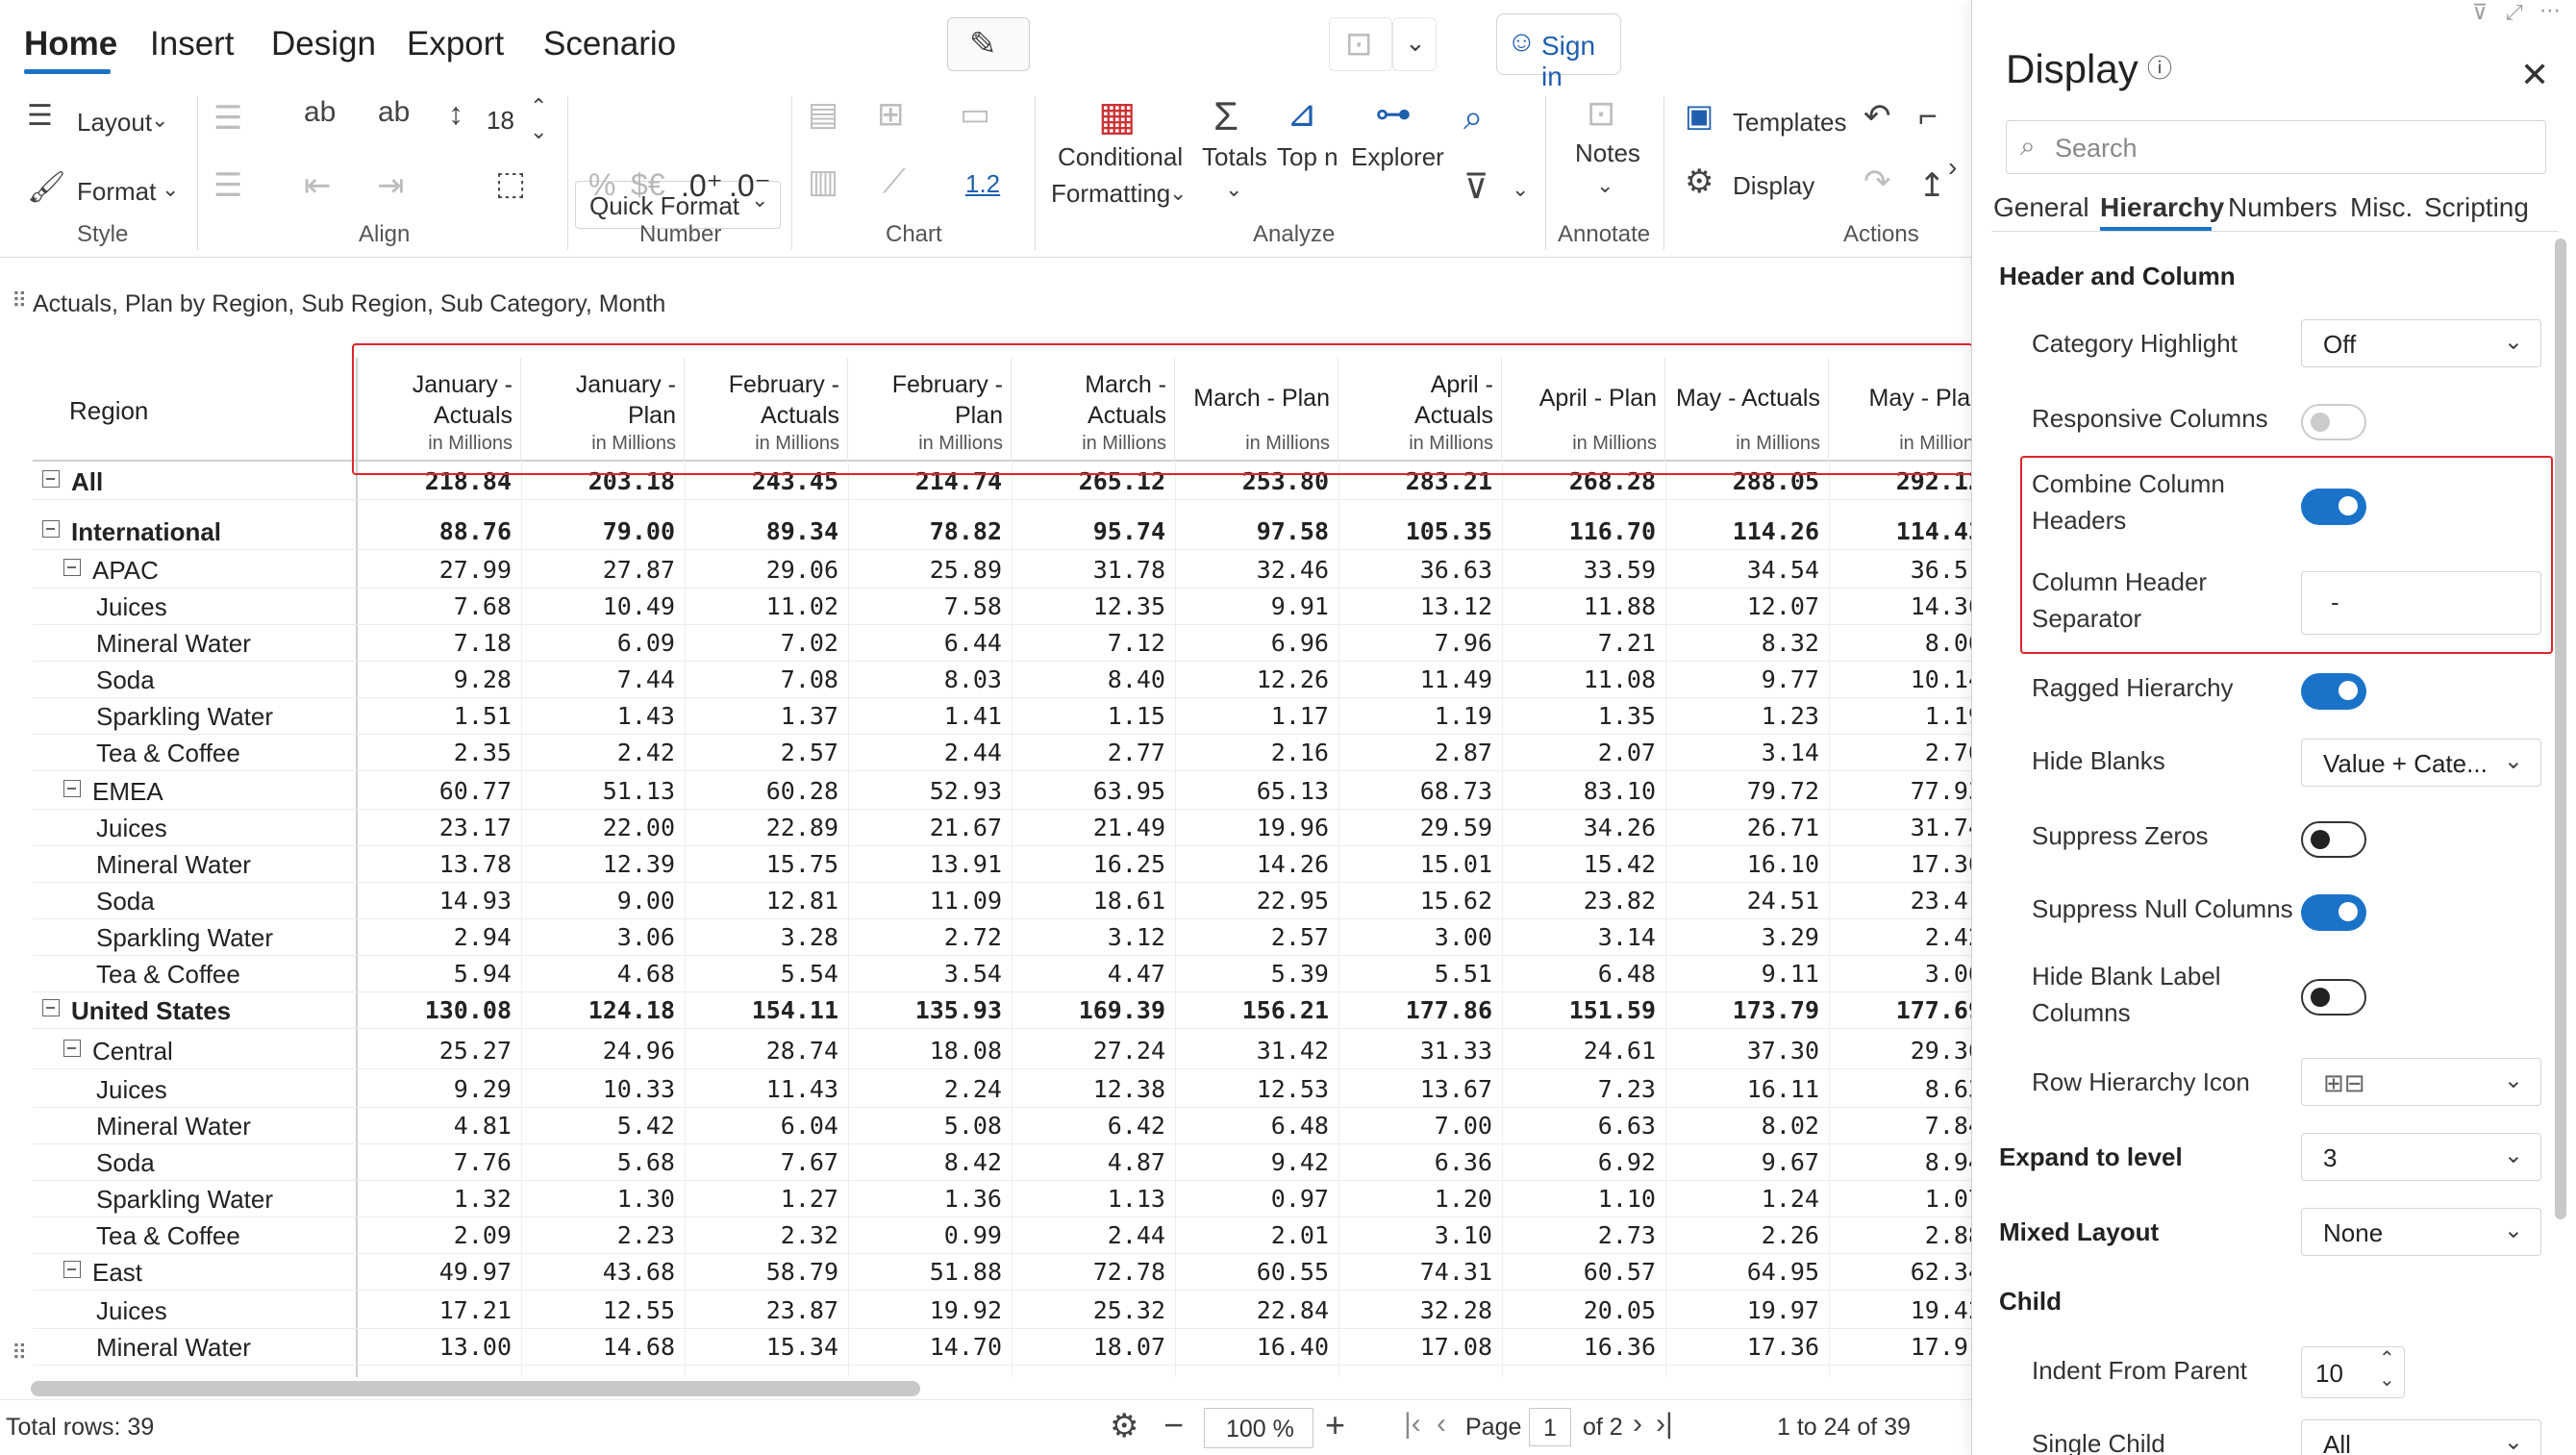 The image size is (2576, 1455). What do you see at coordinates (1088, 1051) in the screenshot?
I see `table-cell: 27.24` at bounding box center [1088, 1051].